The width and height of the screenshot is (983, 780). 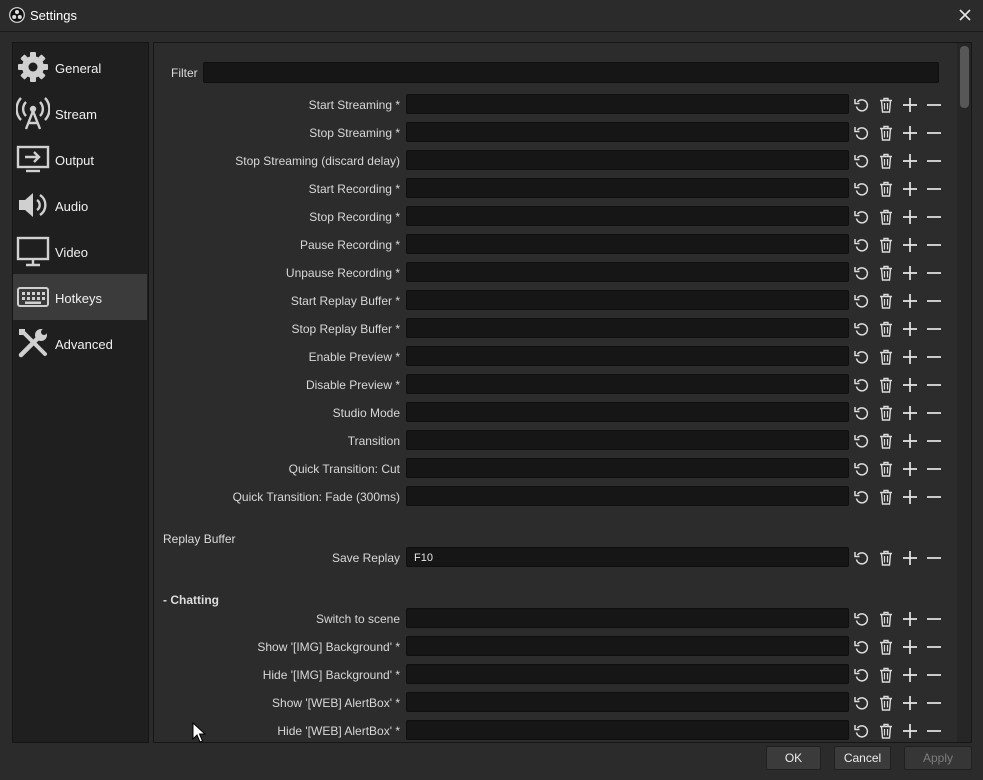 What do you see at coordinates (80, 343) in the screenshot?
I see `sidebar-item-advanced: Advanced` at bounding box center [80, 343].